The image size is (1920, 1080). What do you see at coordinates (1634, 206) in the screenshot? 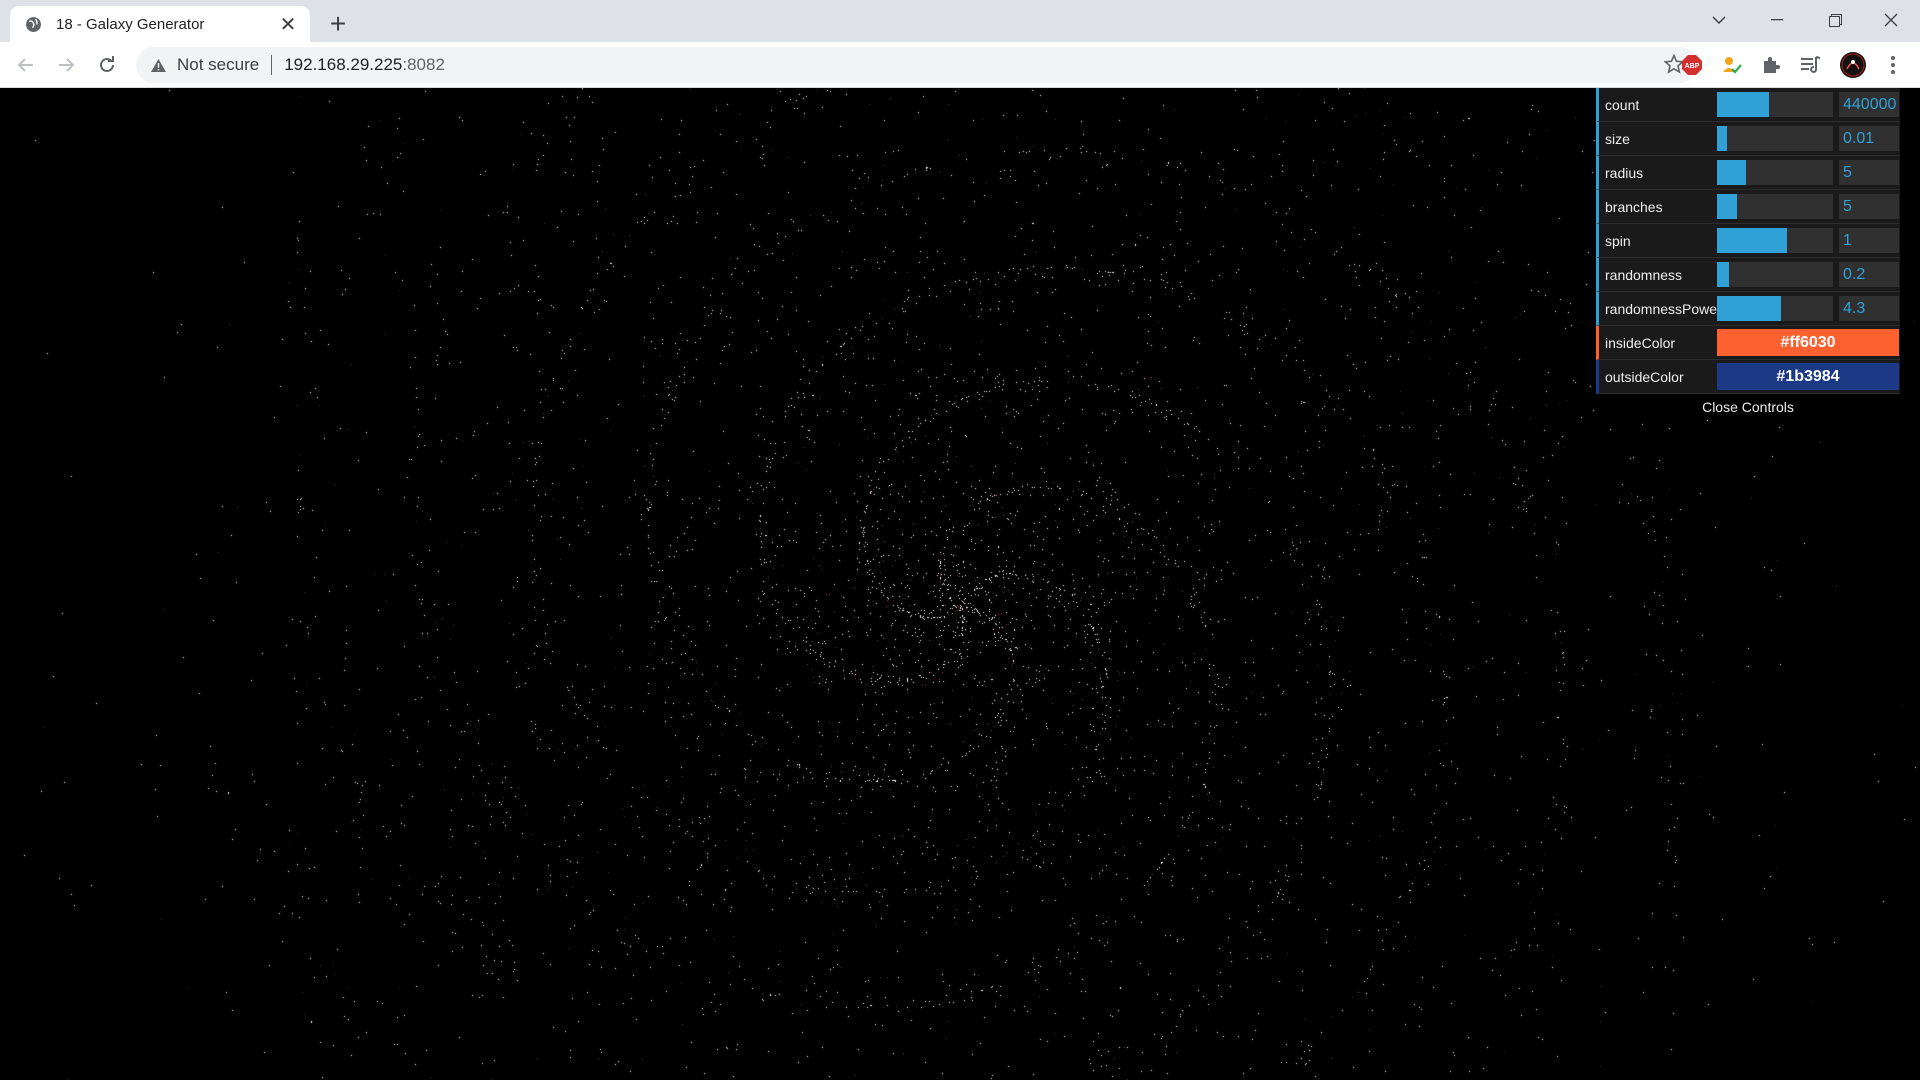
I see `control-label: branches` at bounding box center [1634, 206].